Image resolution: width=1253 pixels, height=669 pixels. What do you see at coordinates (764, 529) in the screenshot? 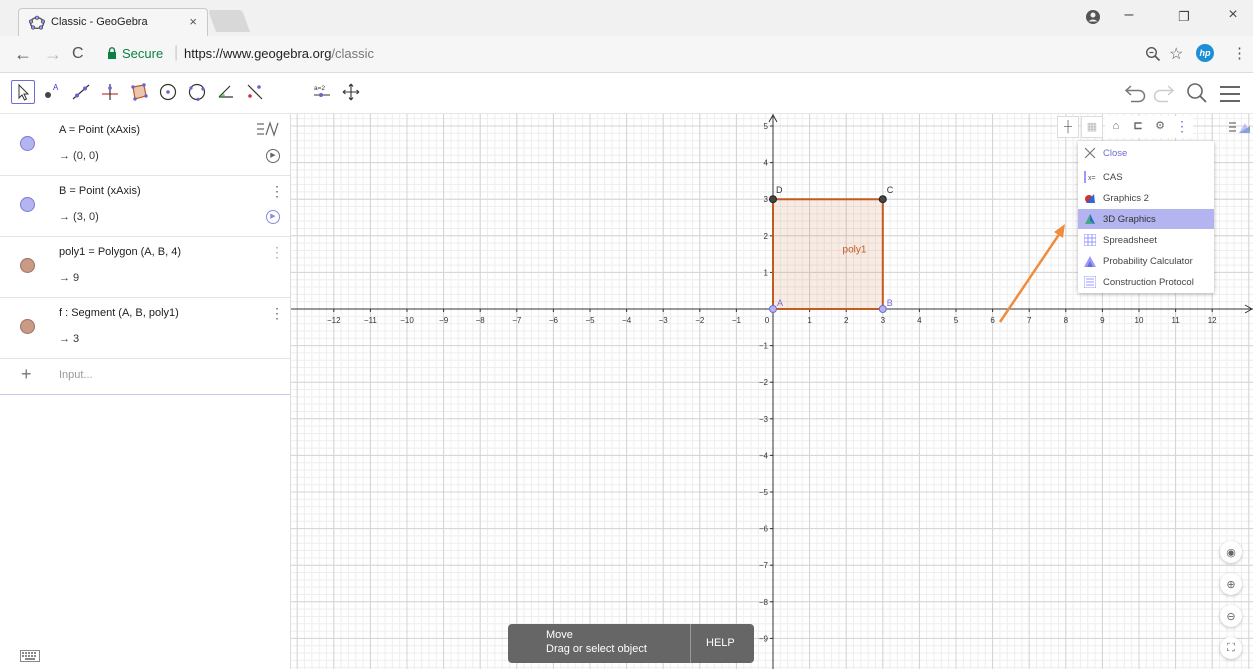
I see `y-tick-label: −6` at bounding box center [764, 529].